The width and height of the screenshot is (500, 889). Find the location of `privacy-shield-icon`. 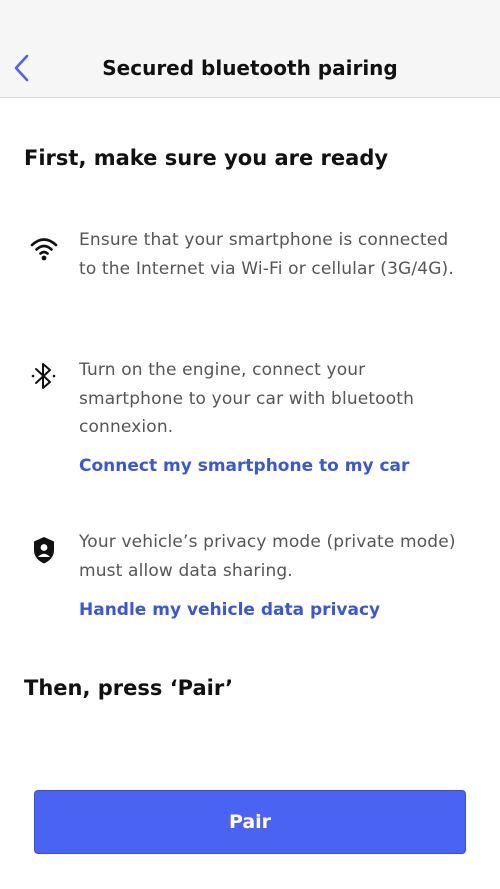

privacy-shield-icon is located at coordinates (44, 550).